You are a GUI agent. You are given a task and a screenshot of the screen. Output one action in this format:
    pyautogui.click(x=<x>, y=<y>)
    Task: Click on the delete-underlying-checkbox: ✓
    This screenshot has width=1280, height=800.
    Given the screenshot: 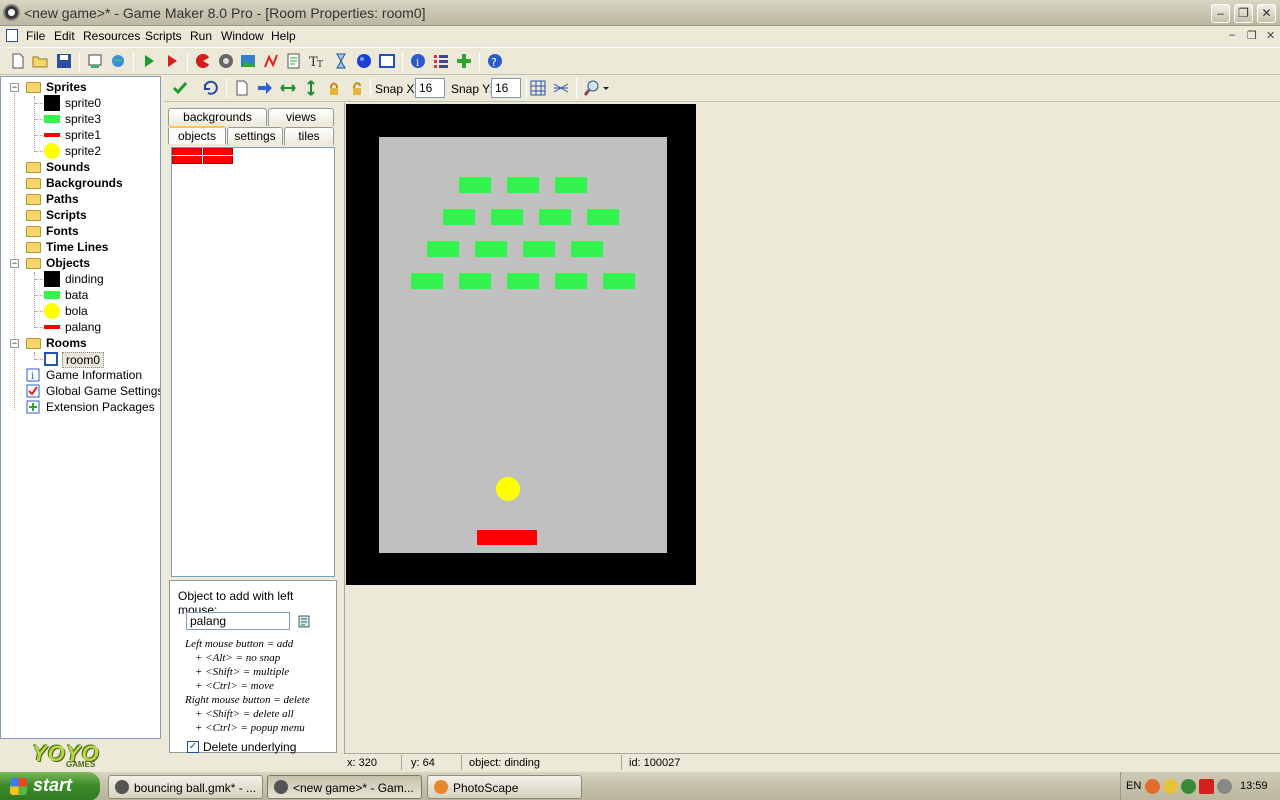 What is the action you would take?
    pyautogui.click(x=193, y=747)
    